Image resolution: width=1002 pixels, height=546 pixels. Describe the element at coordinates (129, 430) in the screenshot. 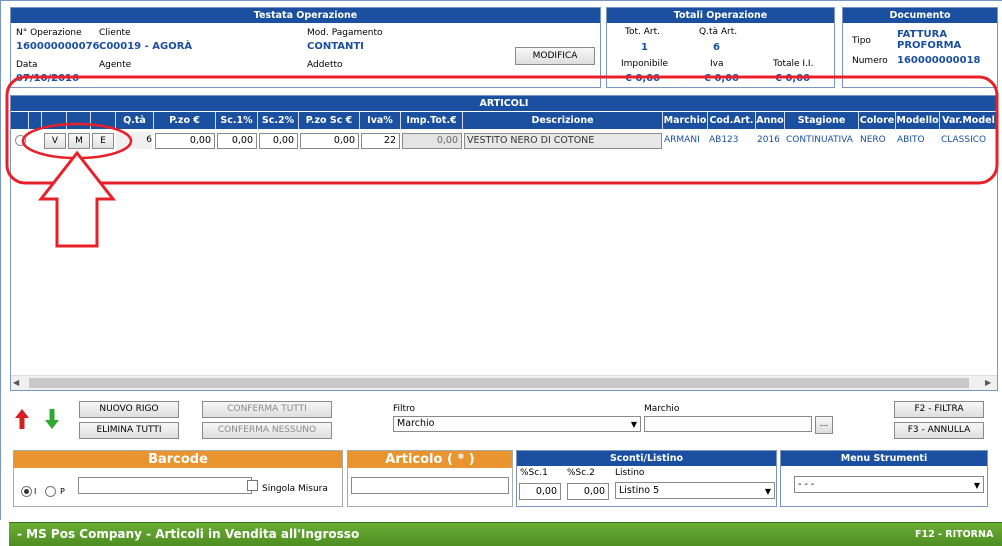

I see `elimina-tutti-button: ELIMINA TUTTI` at that location.